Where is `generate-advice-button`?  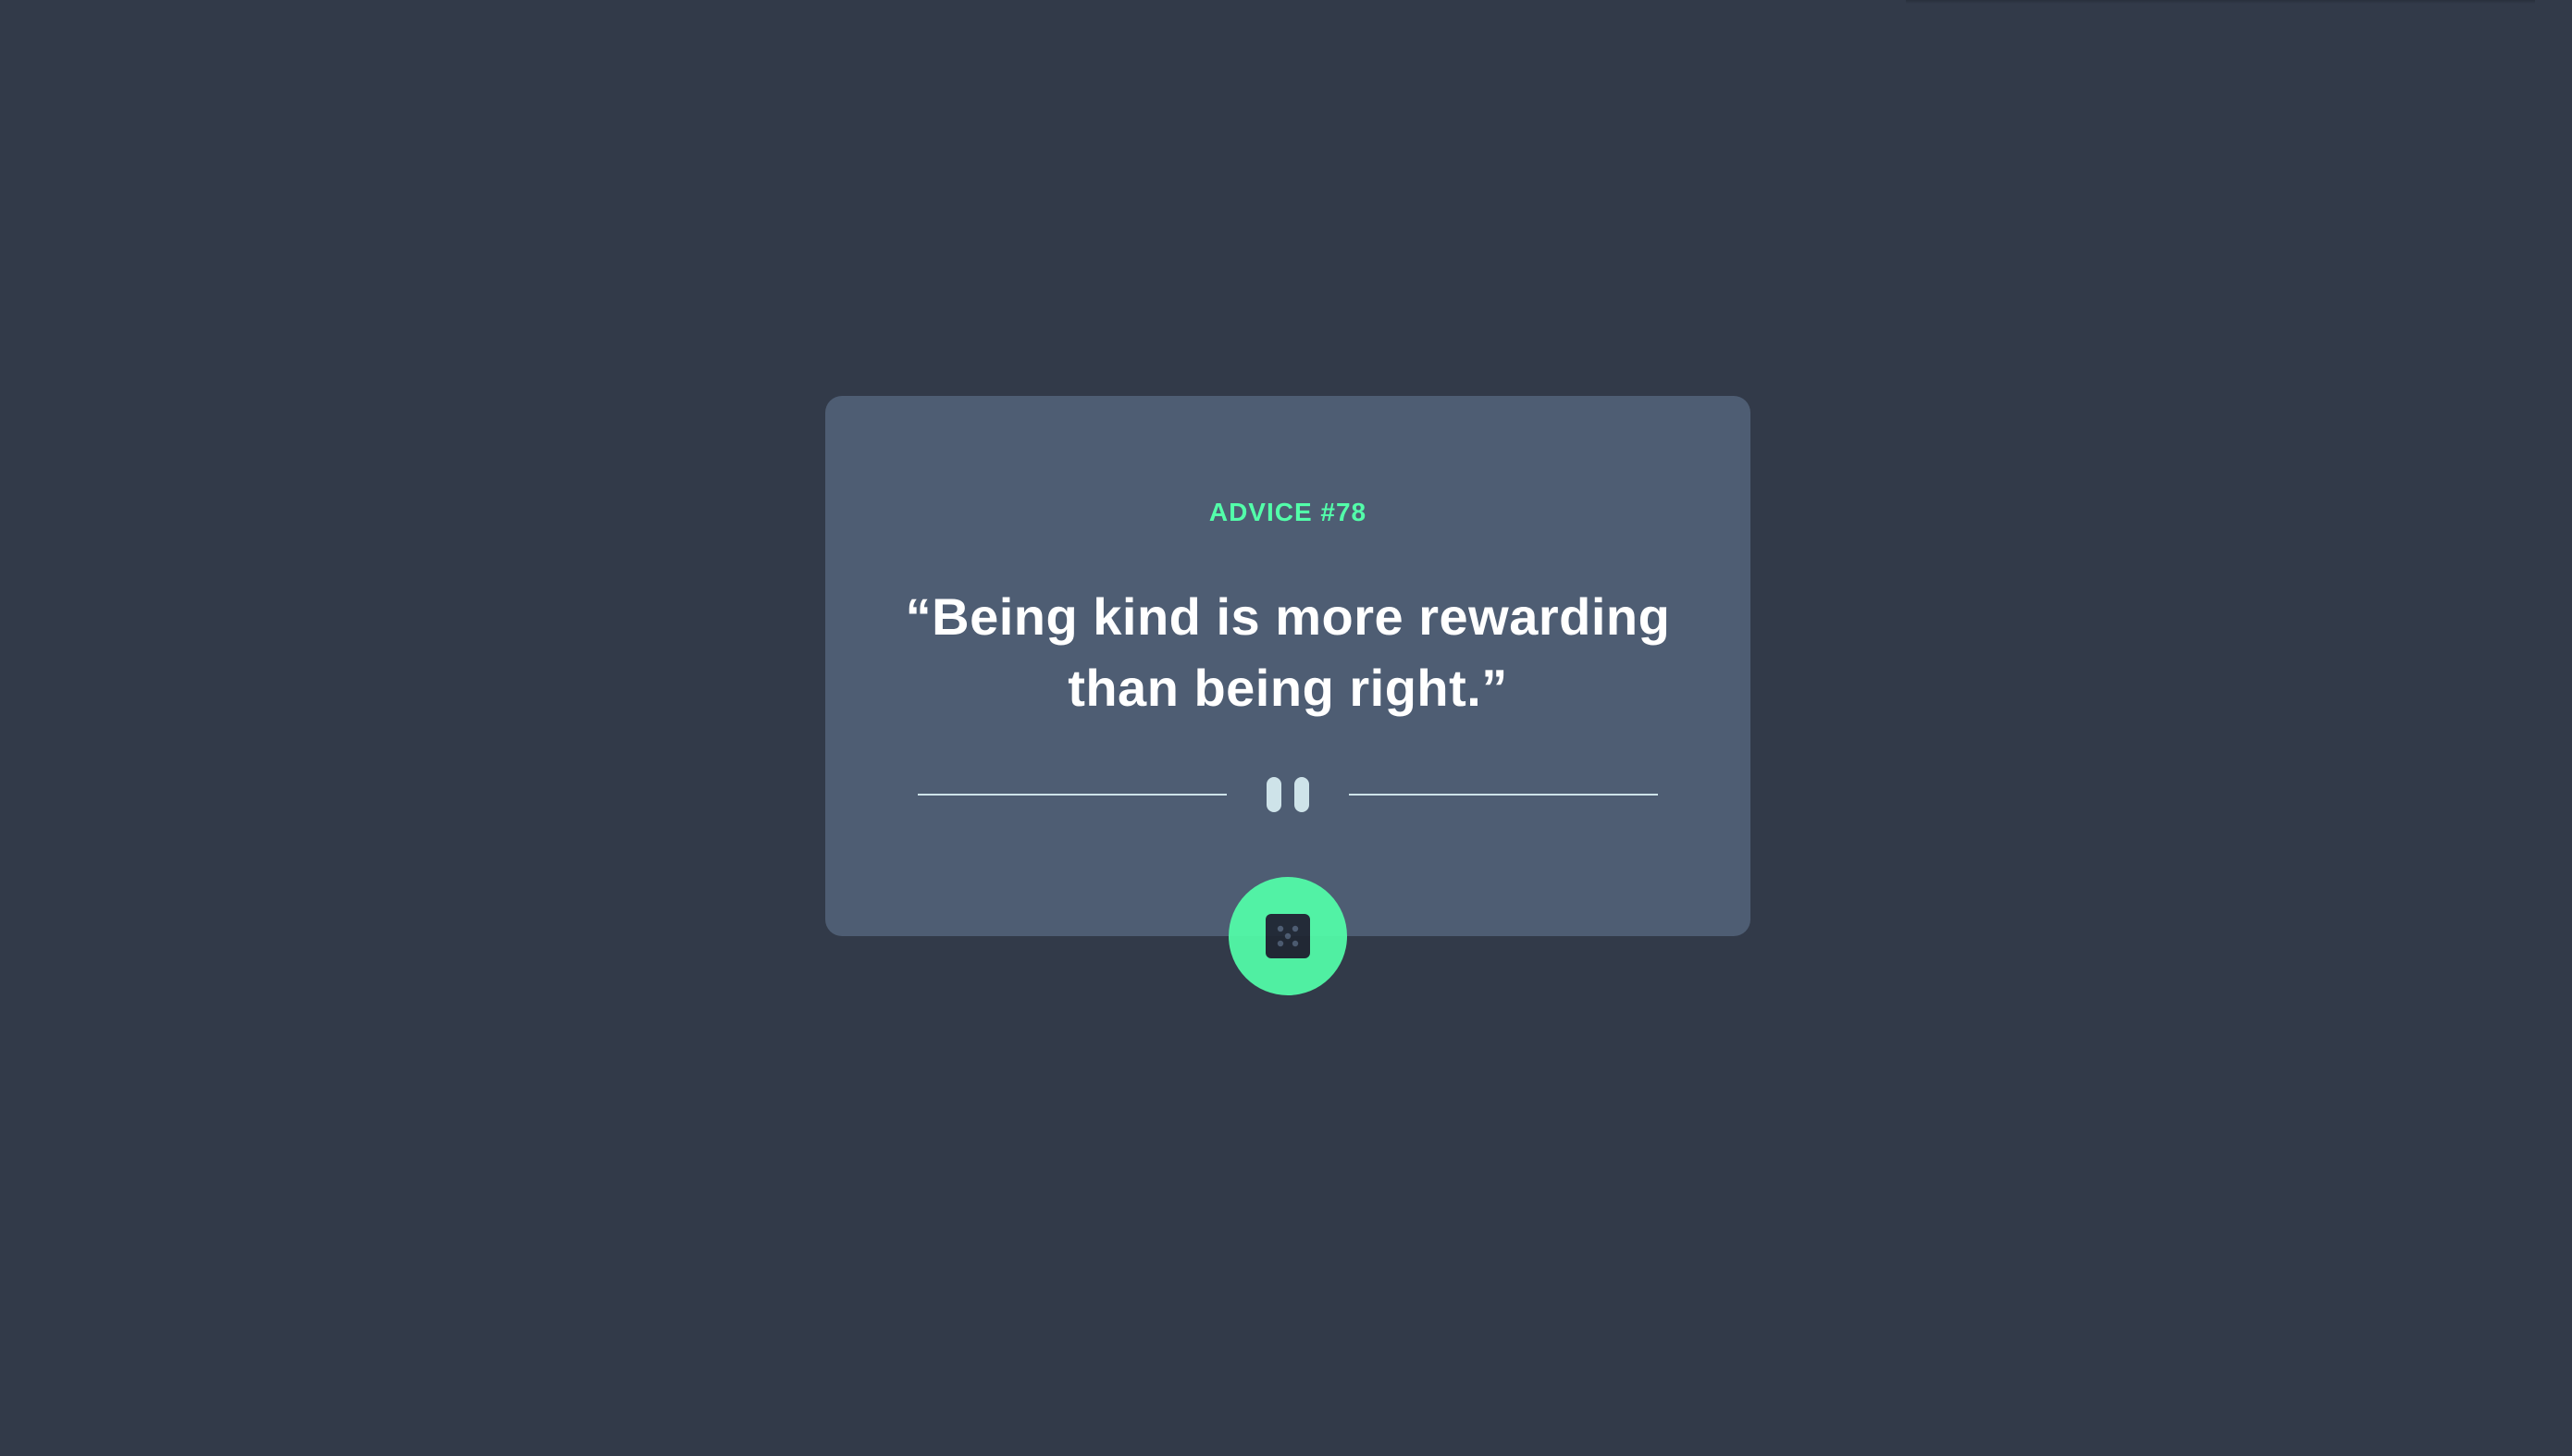
generate-advice-button is located at coordinates (1288, 936).